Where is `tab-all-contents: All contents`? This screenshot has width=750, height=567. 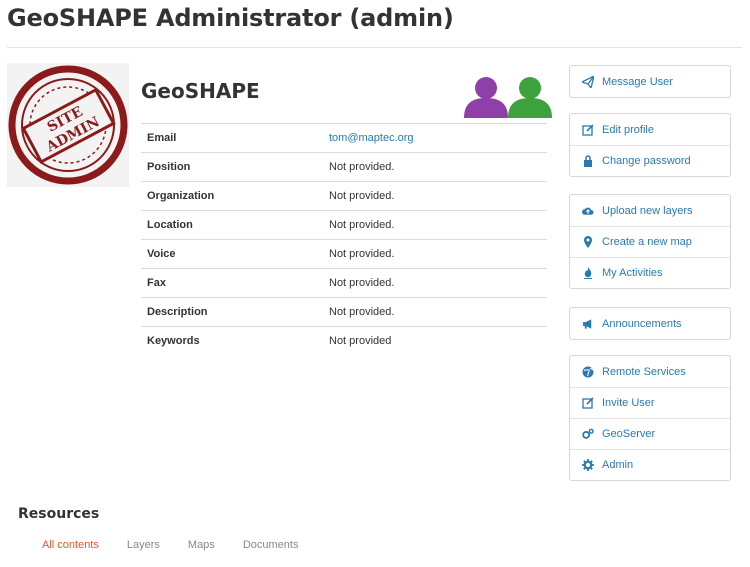
tab-all-contents: All contents is located at coordinates (70, 545).